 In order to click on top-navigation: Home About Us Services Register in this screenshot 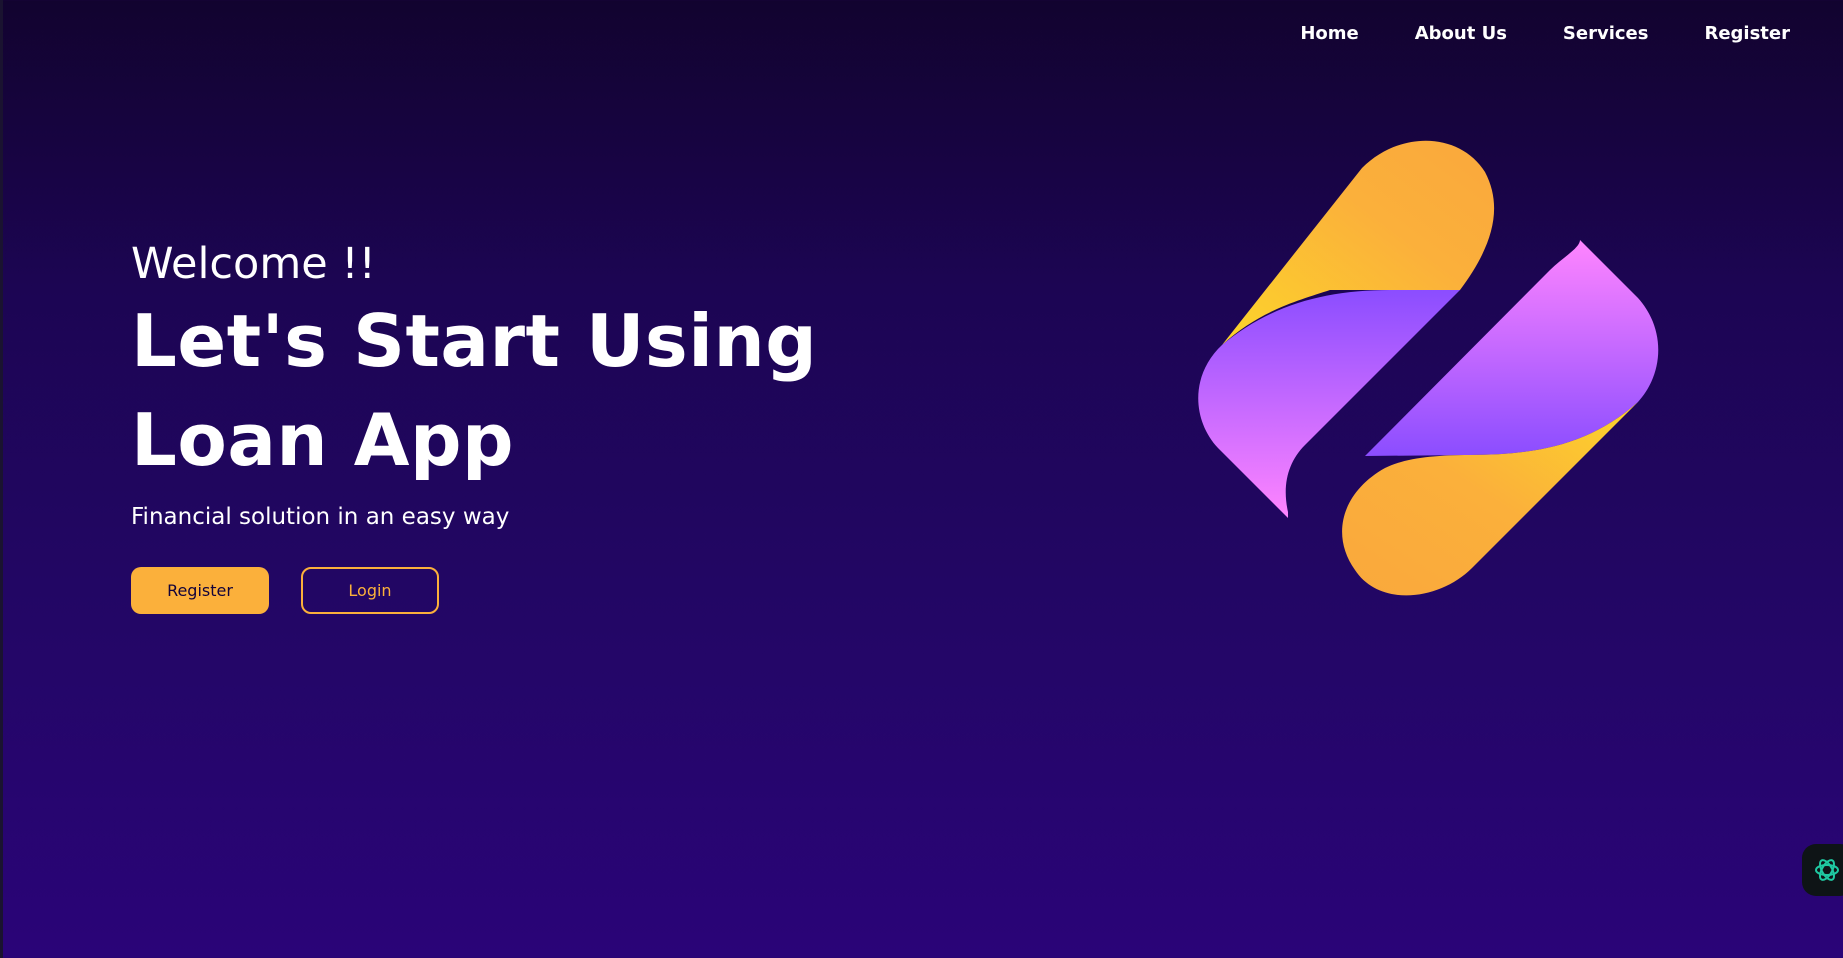, I will do `click(1545, 34)`.